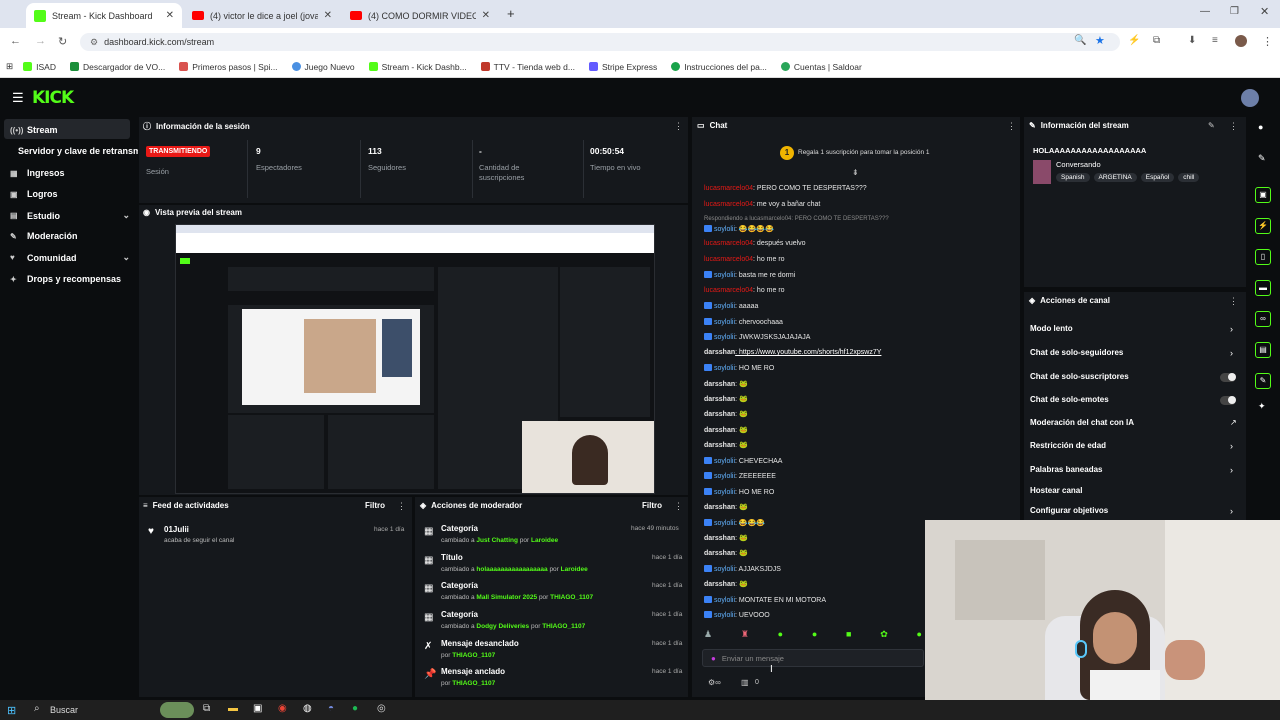 The image size is (1280, 720). Describe the element at coordinates (34, 130) in the screenshot. I see `sidebar-item-stream: ((•)) Stream` at that location.